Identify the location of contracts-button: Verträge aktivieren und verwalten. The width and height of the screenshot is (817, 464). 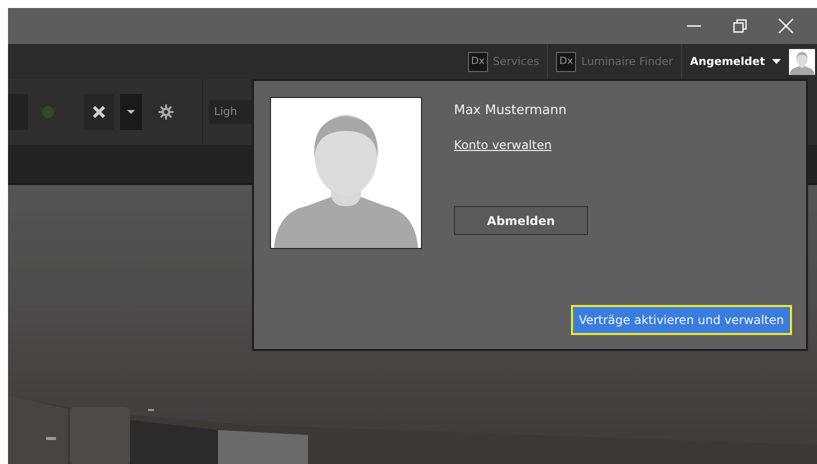
(681, 320).